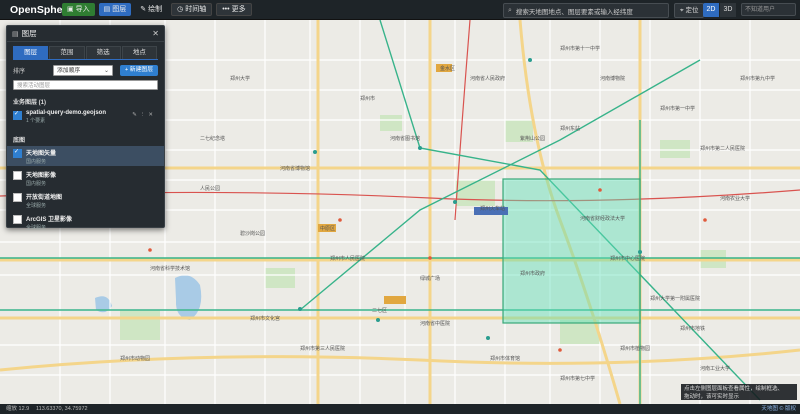  Describe the element at coordinates (18, 409) in the screenshot. I see `zoom-readout: 缩放 12.9` at that location.